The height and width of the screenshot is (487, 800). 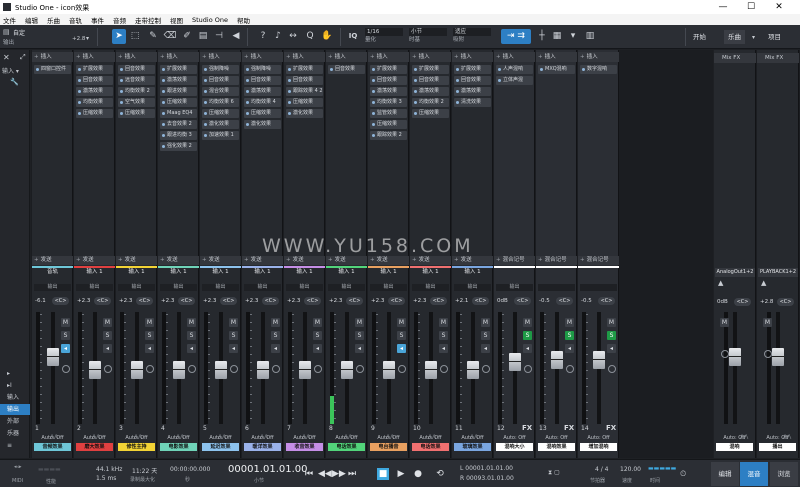 I want to click on autoscroll-button: ⇥ ⇉, so click(x=516, y=36).